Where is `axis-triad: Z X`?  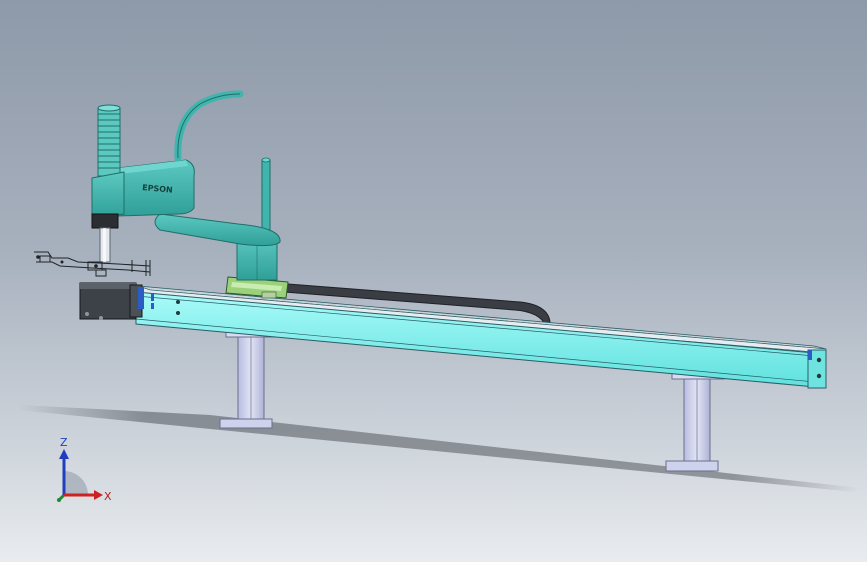
axis-triad: Z X is located at coordinates (85, 475).